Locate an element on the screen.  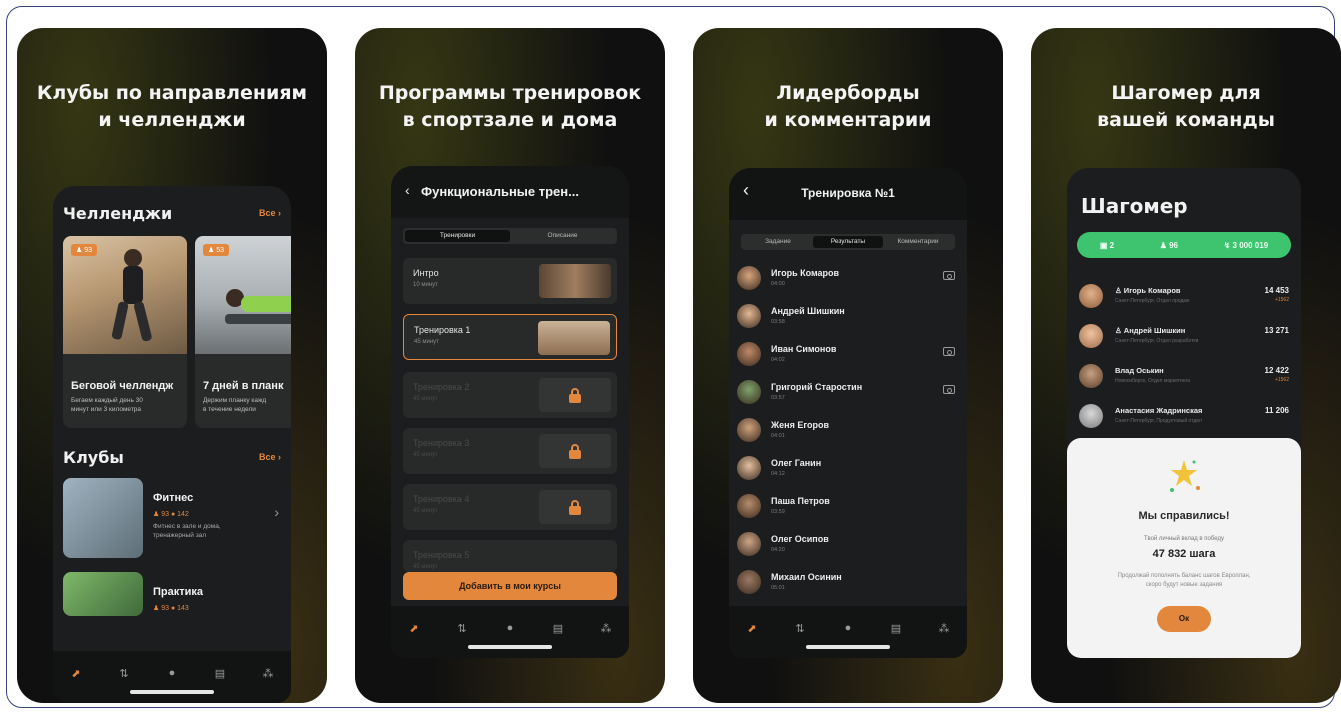
lesson-duration: 10 минут is located at coordinates (425, 285).